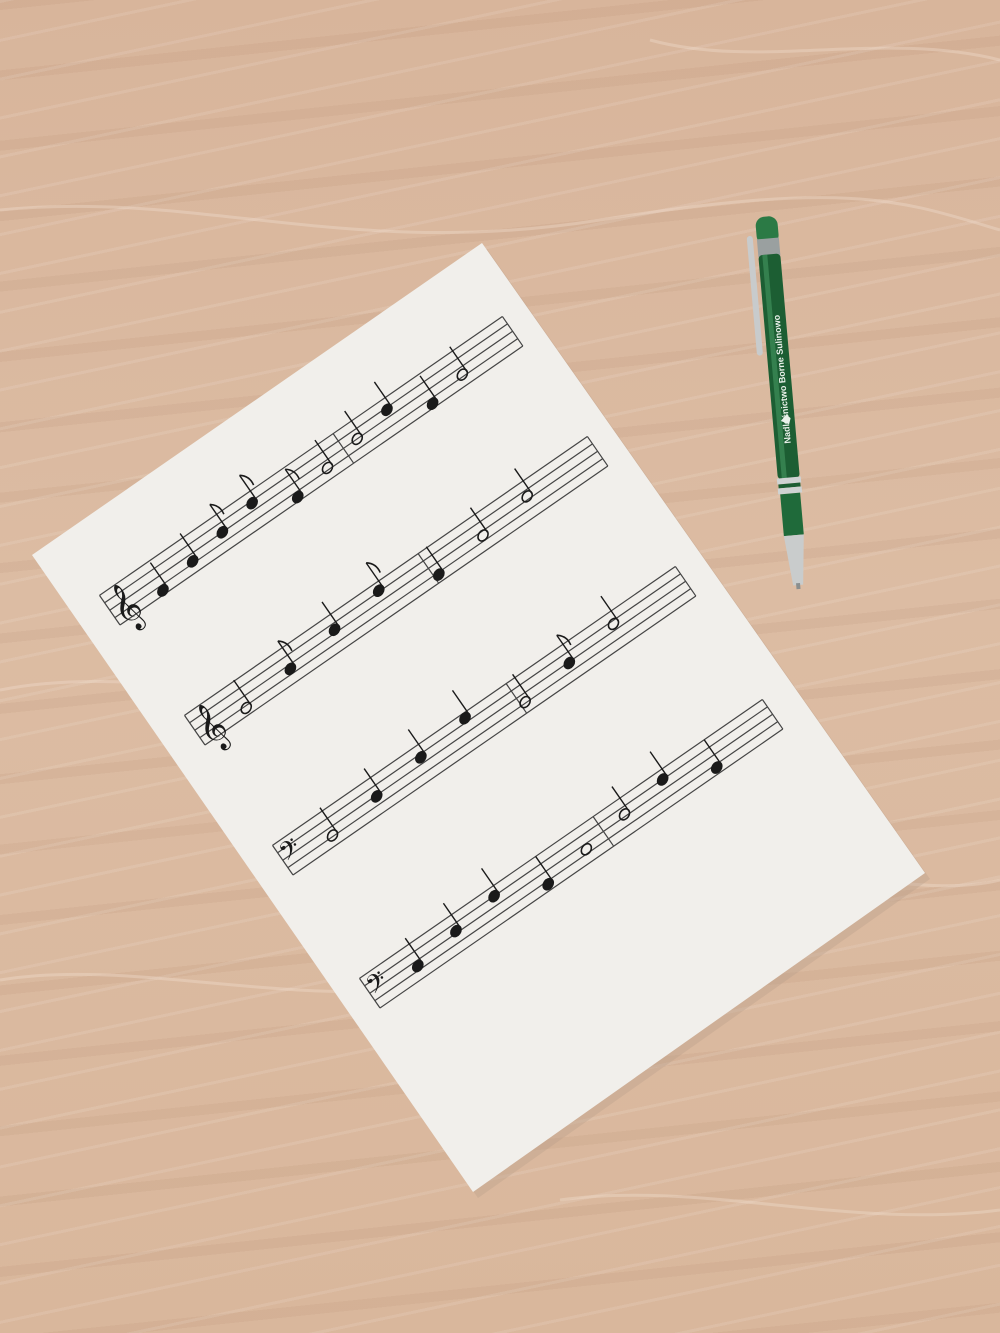 Image resolution: width=1000 pixels, height=1333 pixels. Describe the element at coordinates (793, 560) in the screenshot. I see `pen-tip` at that location.